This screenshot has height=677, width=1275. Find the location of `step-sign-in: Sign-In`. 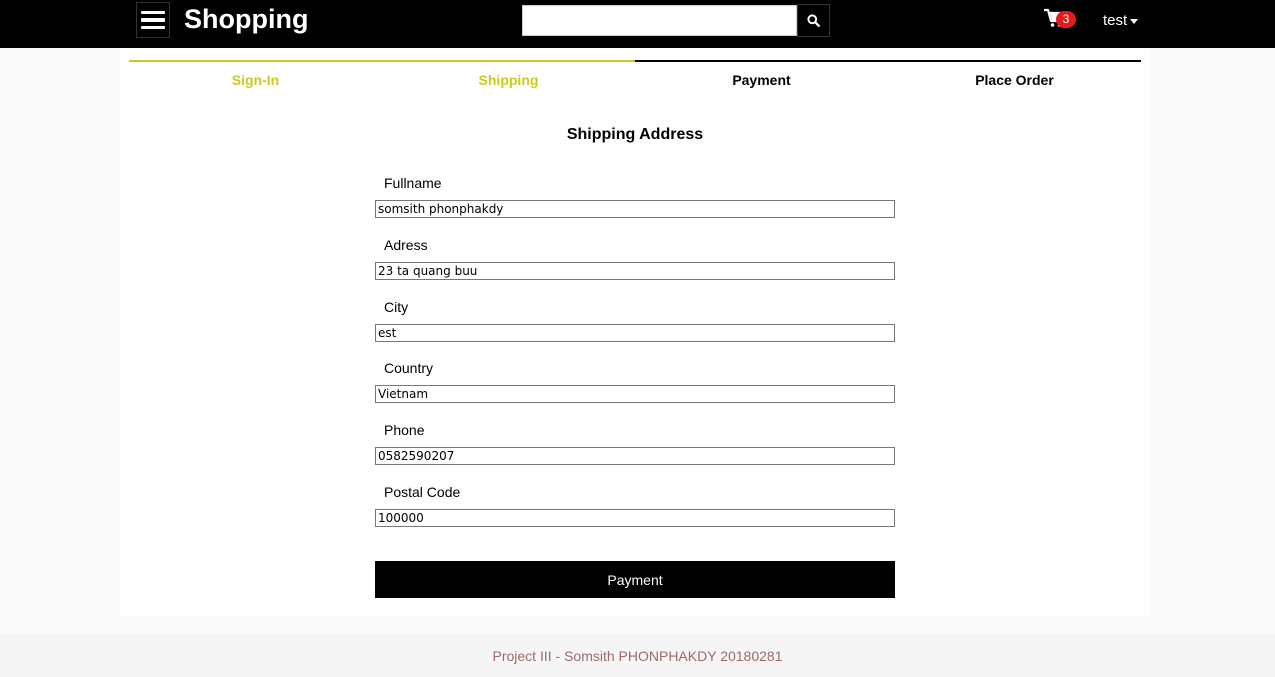

step-sign-in: Sign-In is located at coordinates (255, 75).